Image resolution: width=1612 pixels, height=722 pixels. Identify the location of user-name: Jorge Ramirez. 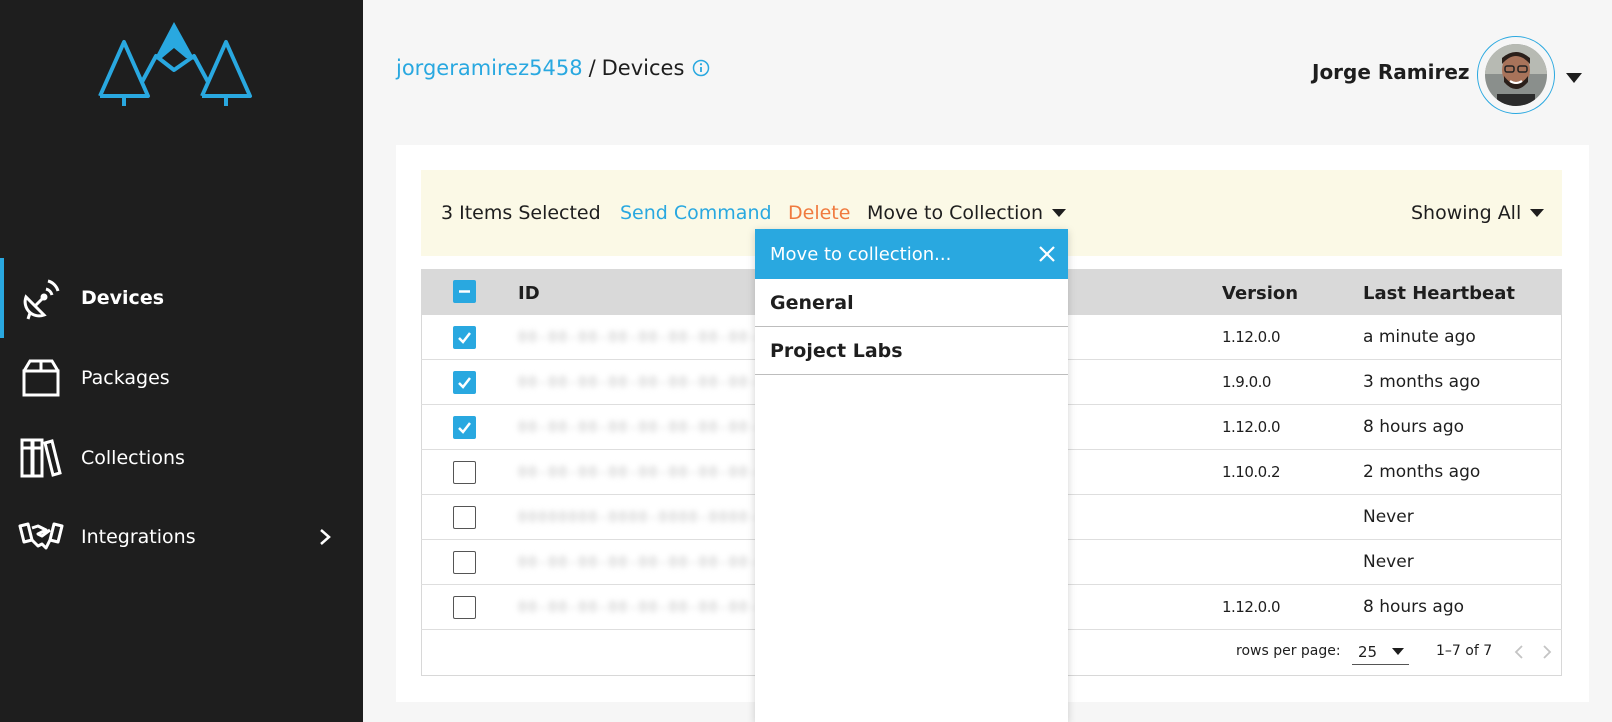
(1391, 72).